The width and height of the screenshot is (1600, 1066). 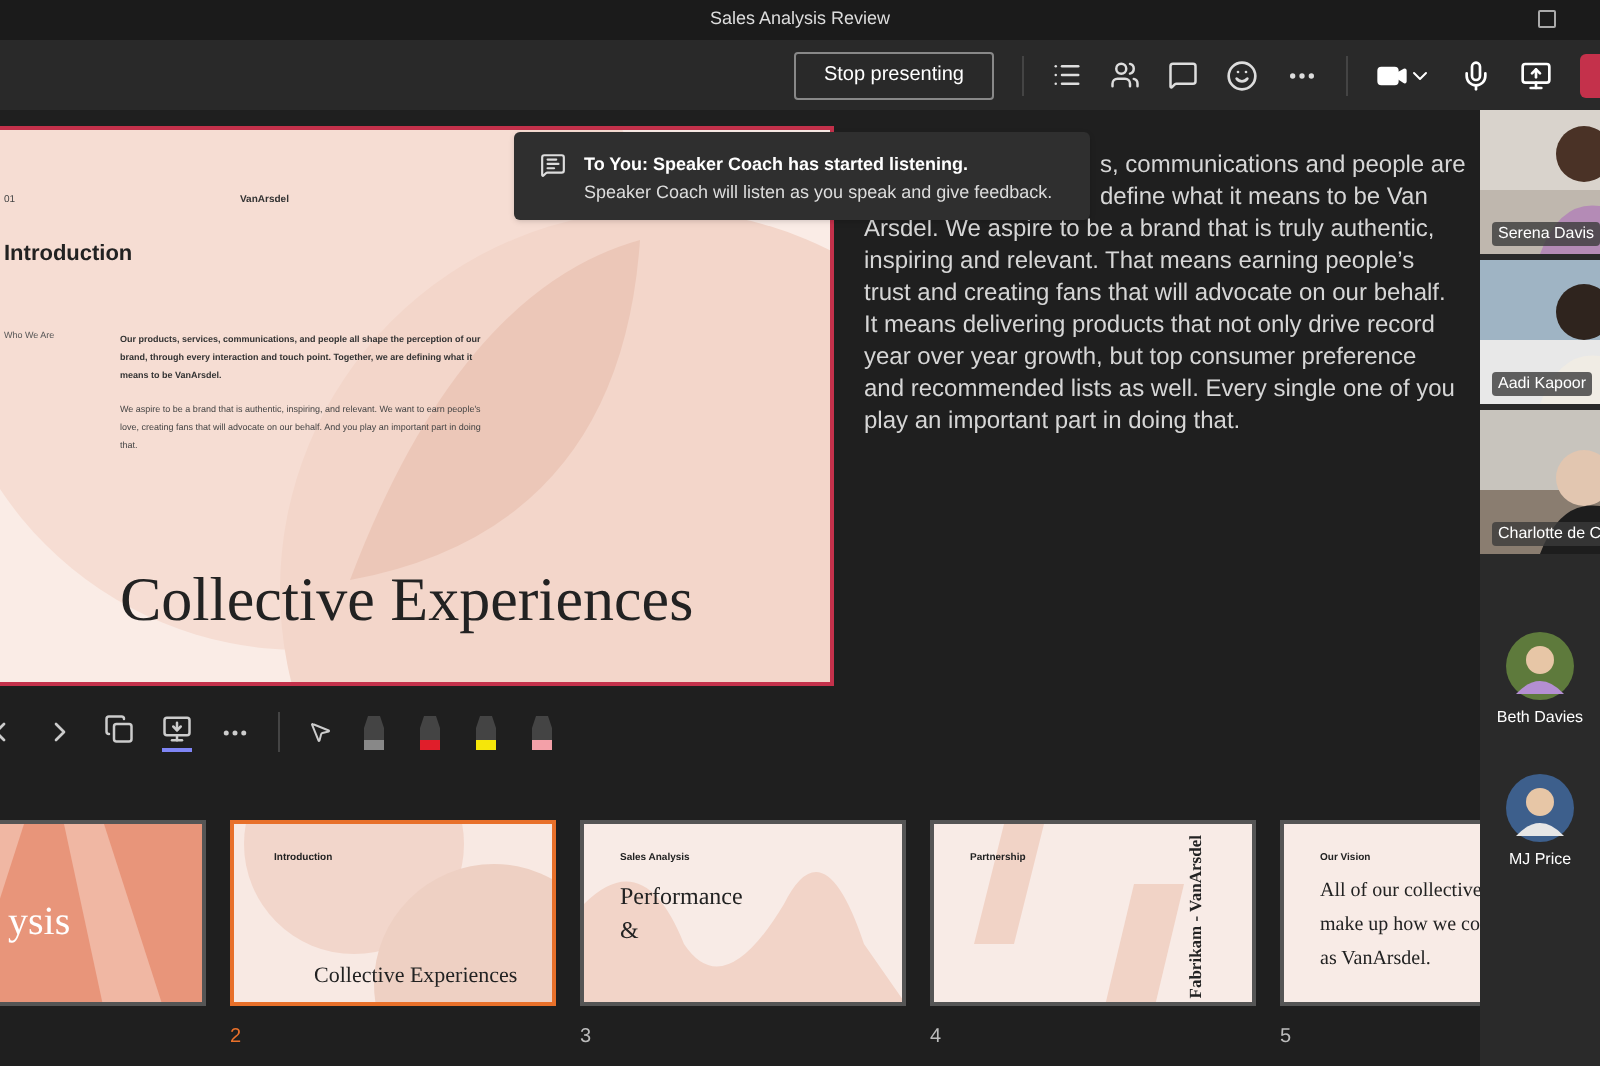 What do you see at coordinates (1156, 292) in the screenshot?
I see `notes-line: trust and creating fans that will advocate on our behalf.` at bounding box center [1156, 292].